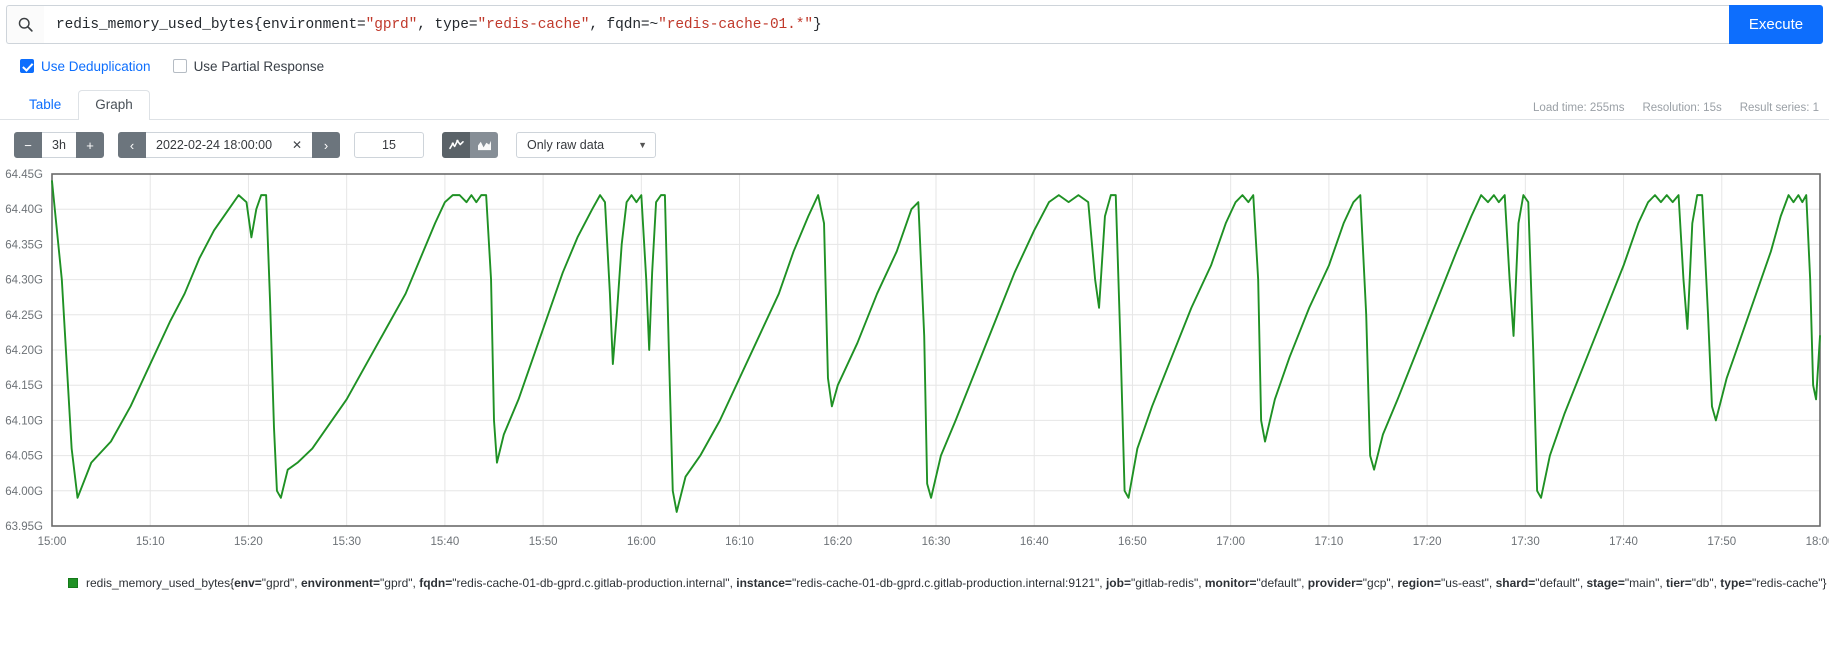 This screenshot has height=662, width=1829. I want to click on datetime-picker: ‹ 2022-02-24 18:00:00 ✕ ›, so click(229, 145).